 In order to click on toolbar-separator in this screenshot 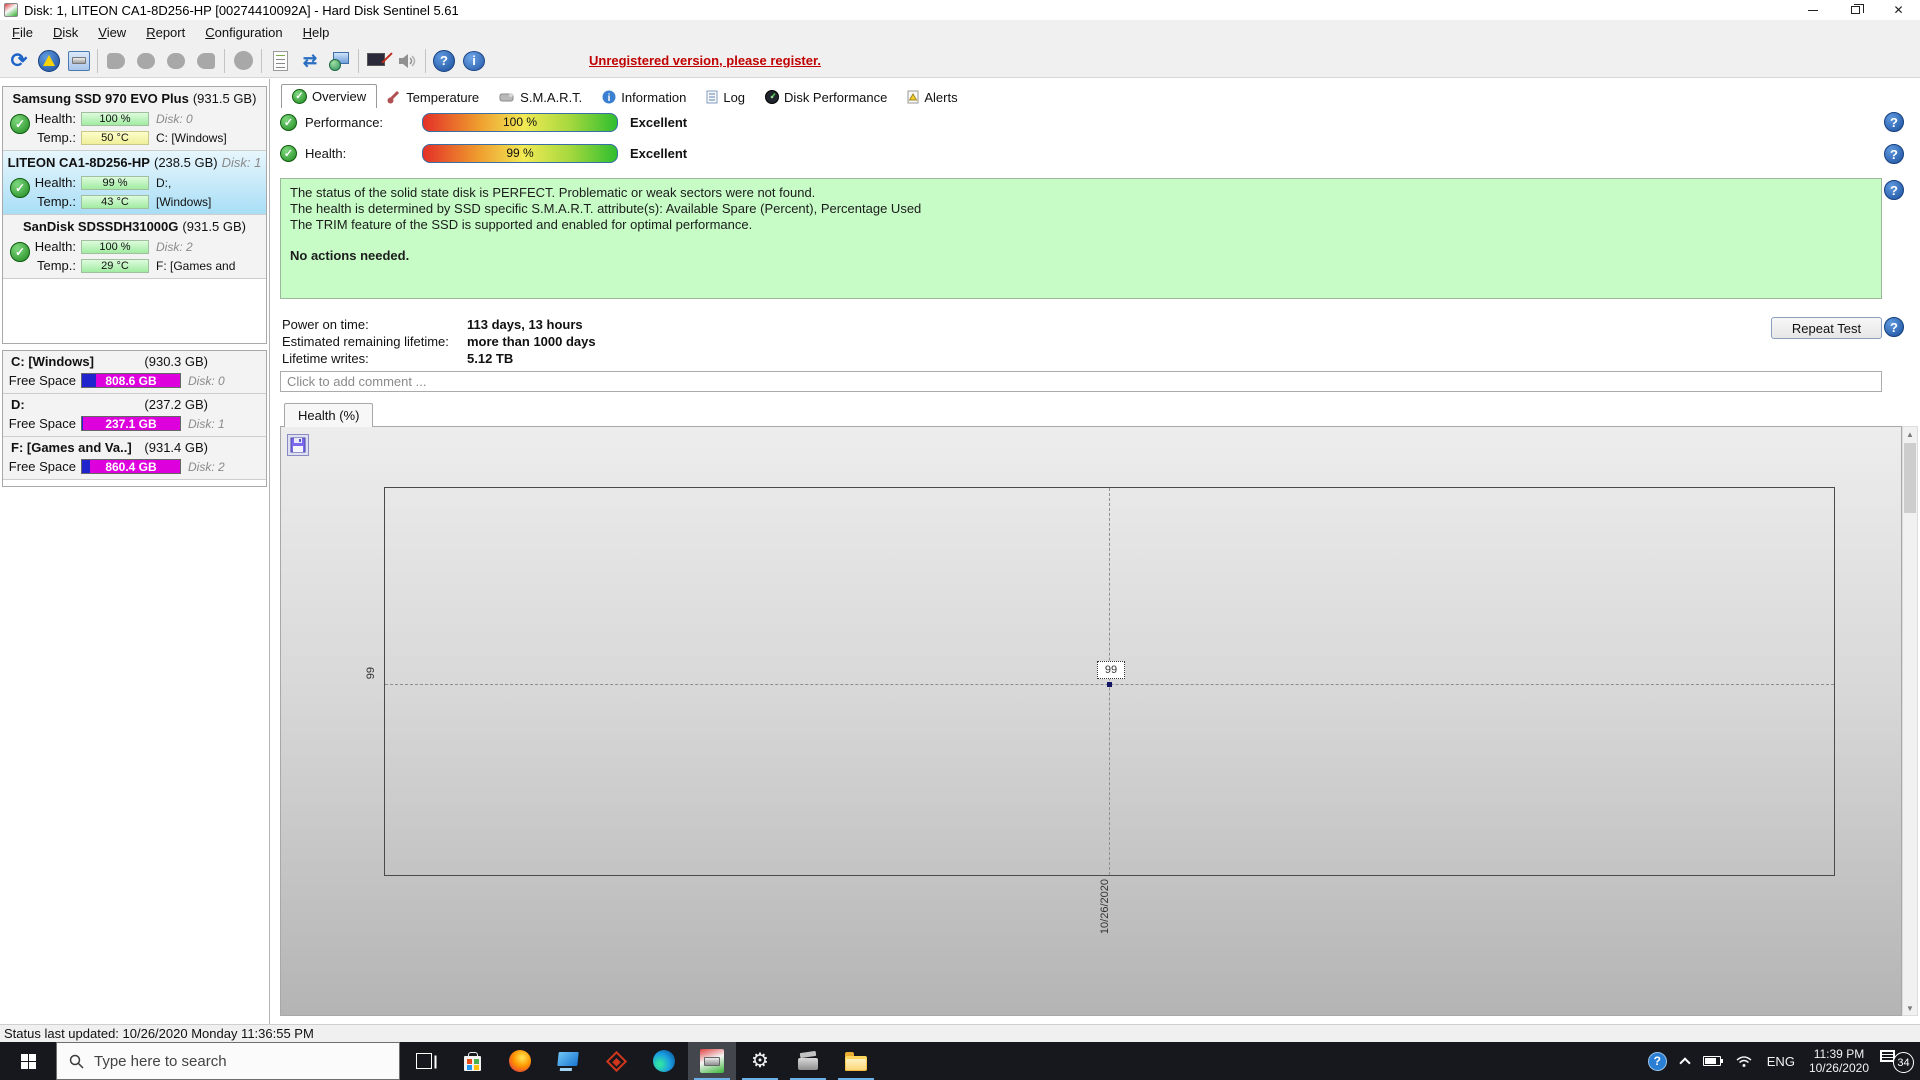, I will do `click(97, 60)`.